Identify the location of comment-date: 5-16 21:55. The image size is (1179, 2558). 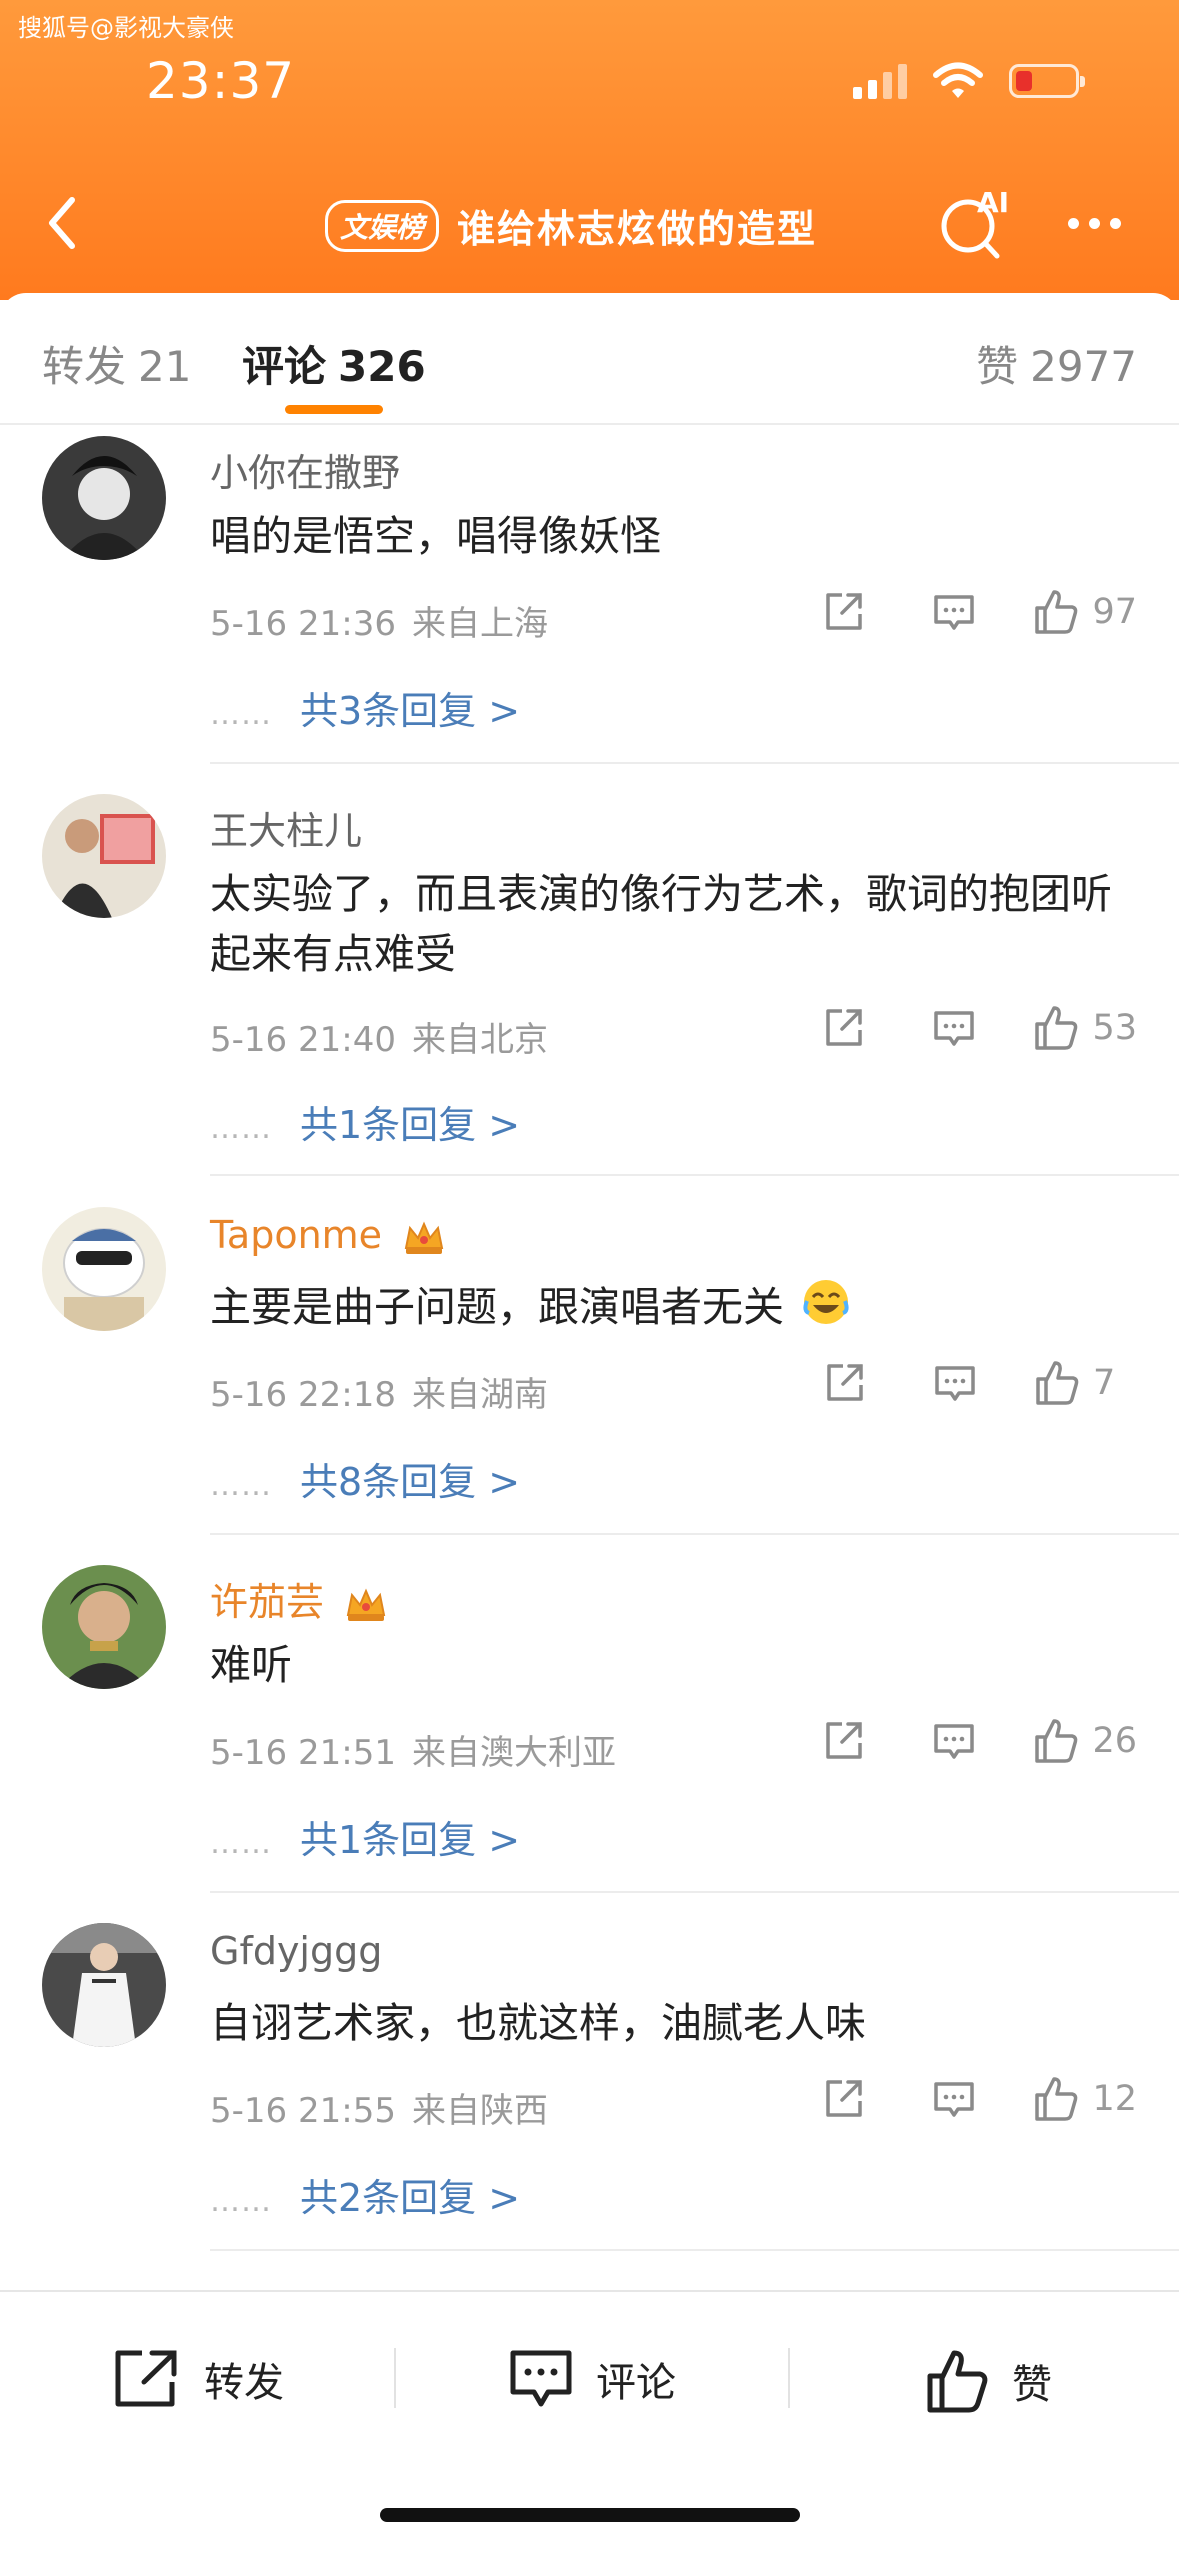
(303, 2111).